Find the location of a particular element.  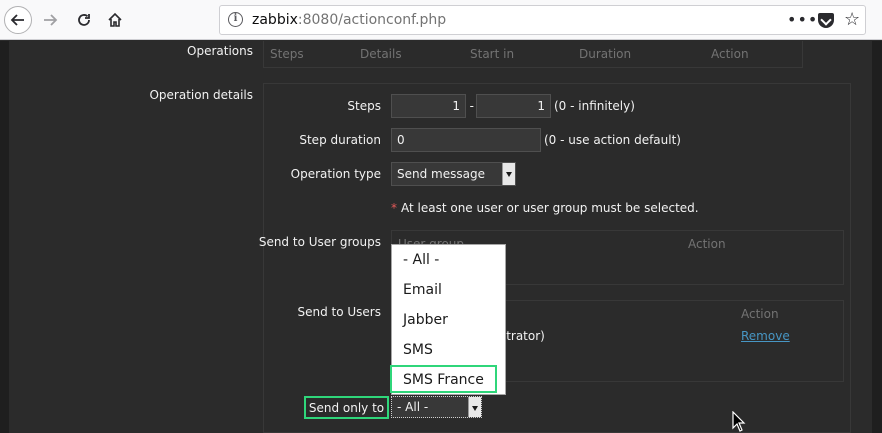

browser-toolbar: i zabbix:8080/actionconf.php ••• ☆ is located at coordinates (441, 20).